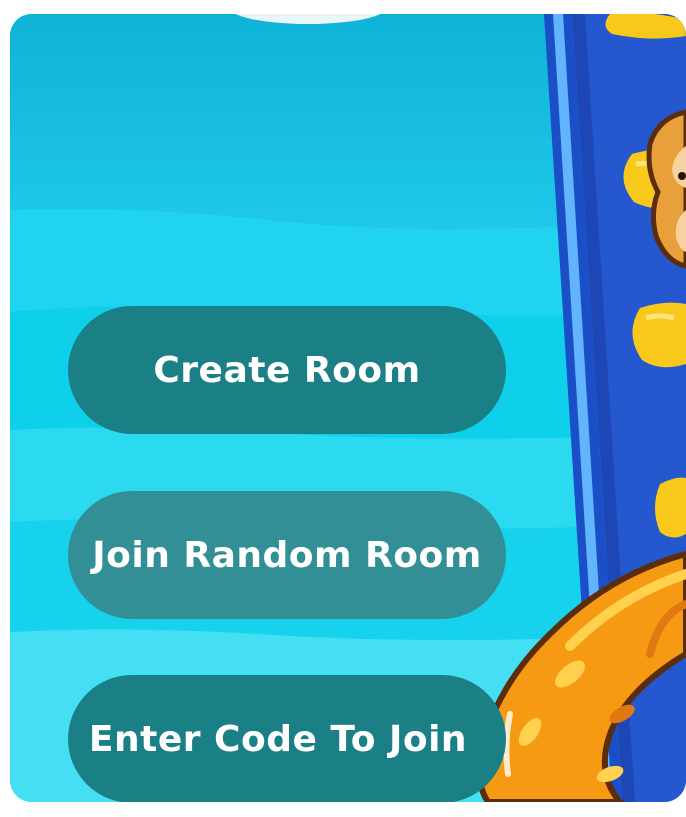 The width and height of the screenshot is (686, 817). Describe the element at coordinates (278, 739) in the screenshot. I see `enter-code-to-join-label: Enter Code To Join` at that location.